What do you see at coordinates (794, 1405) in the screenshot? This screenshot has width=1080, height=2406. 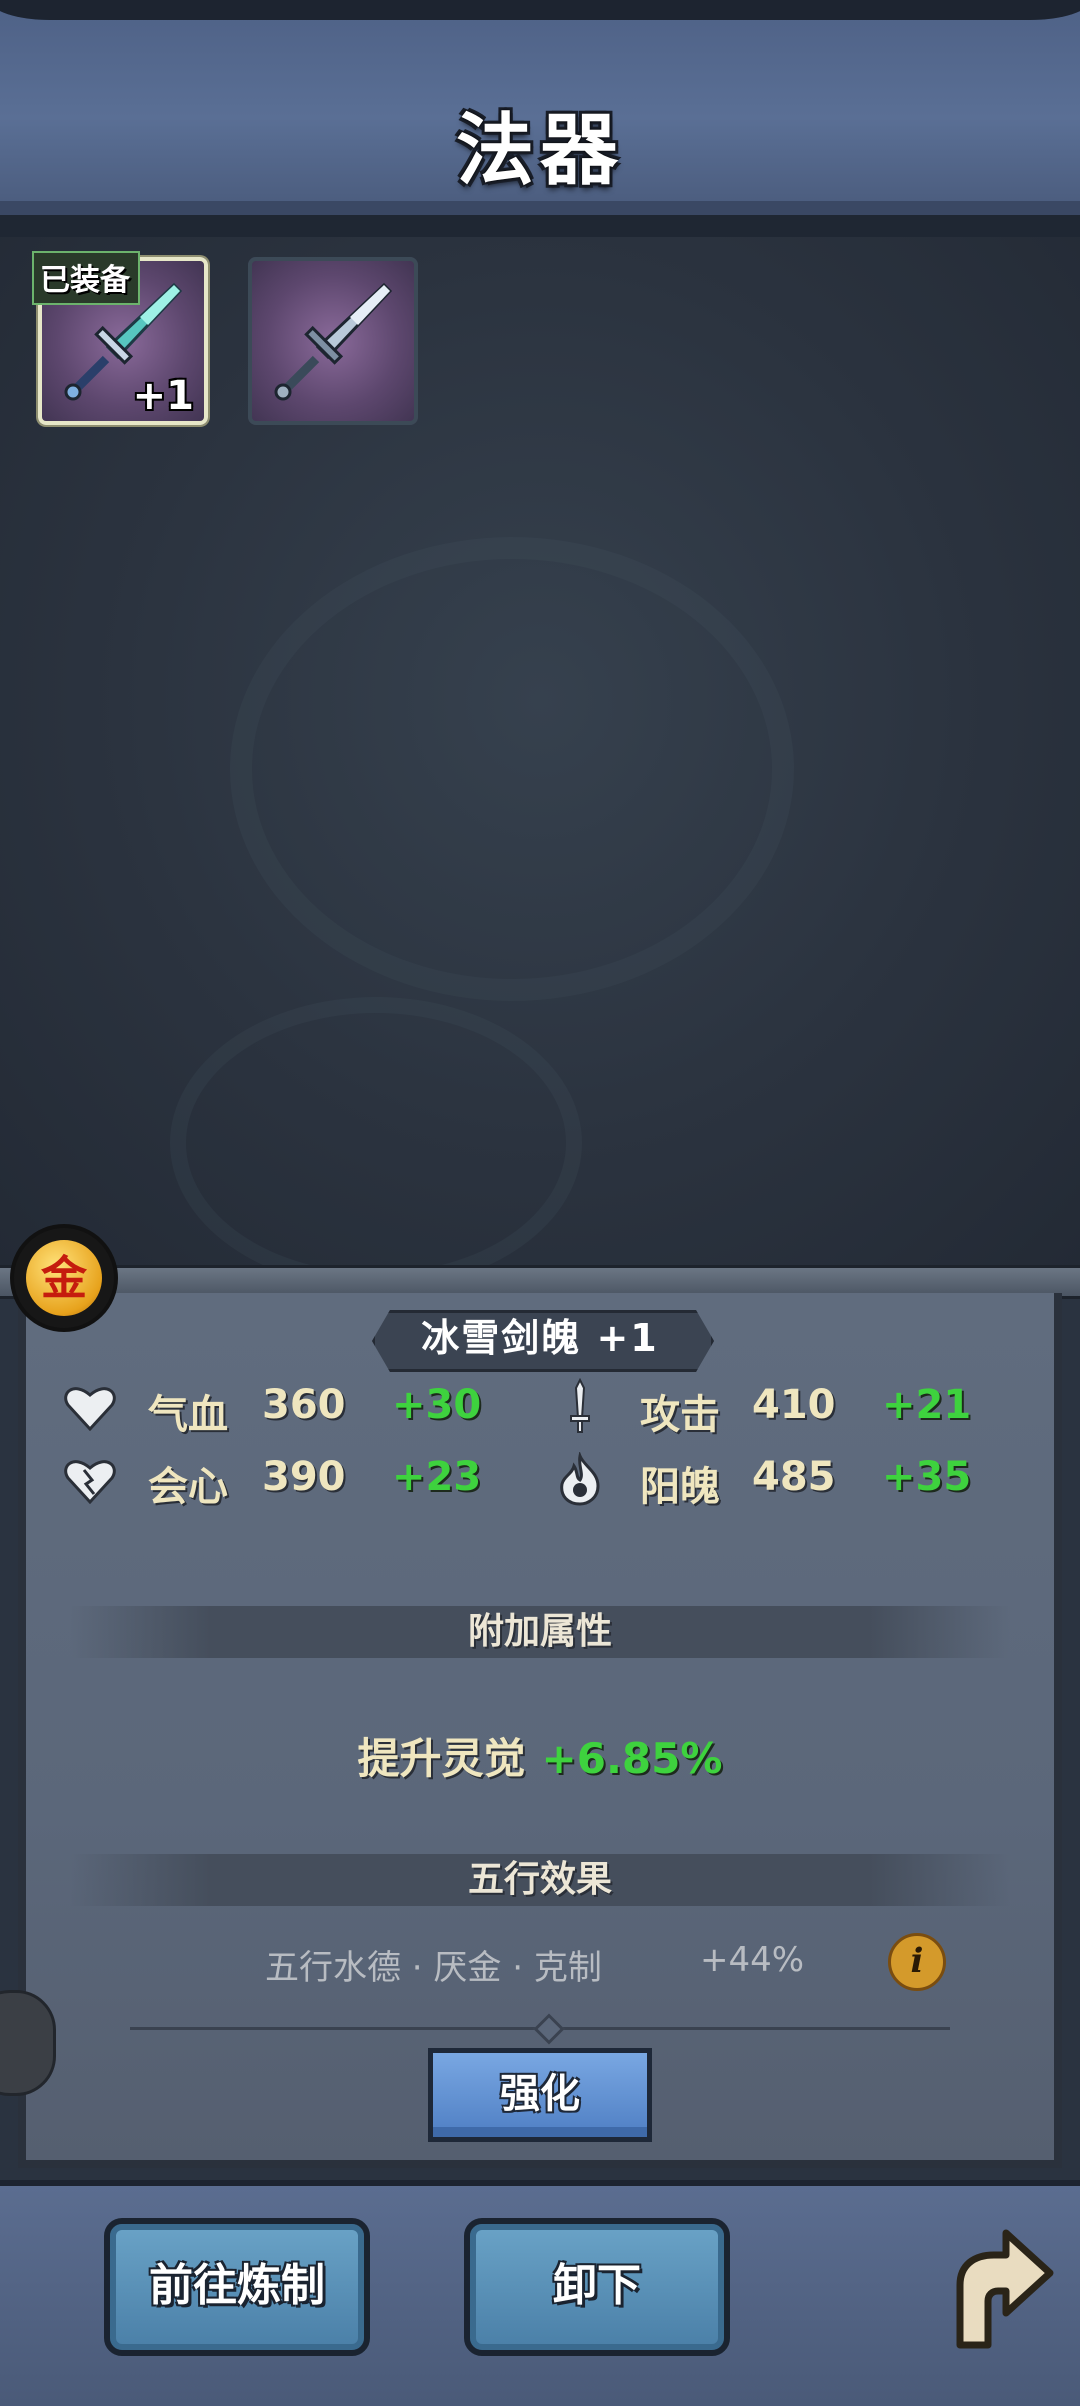 I see `stat-value-attack: 410` at bounding box center [794, 1405].